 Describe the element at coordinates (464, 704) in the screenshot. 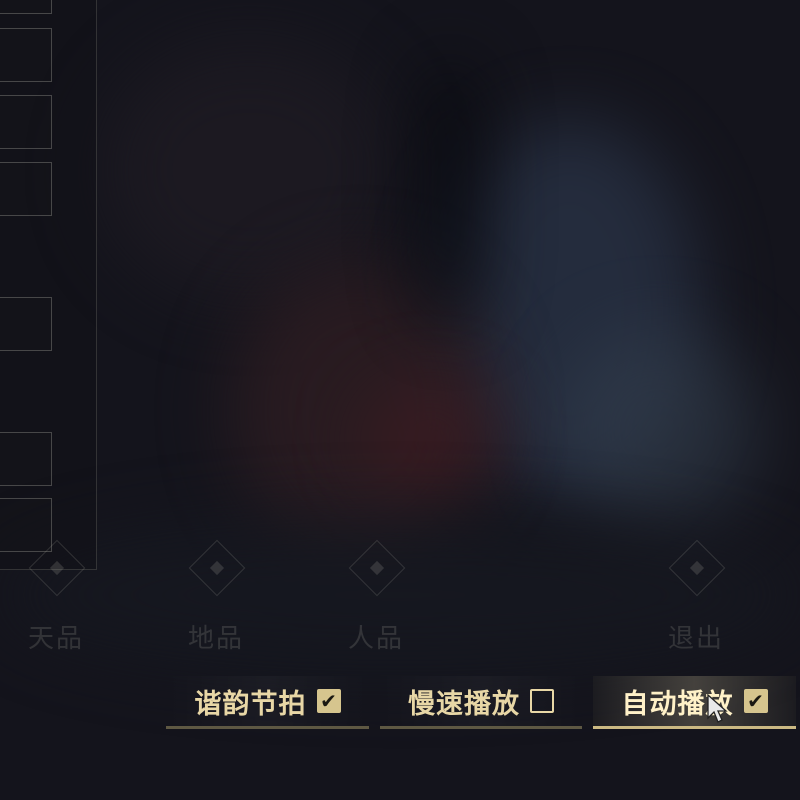

I see `toggle-label: 慢速播放` at that location.